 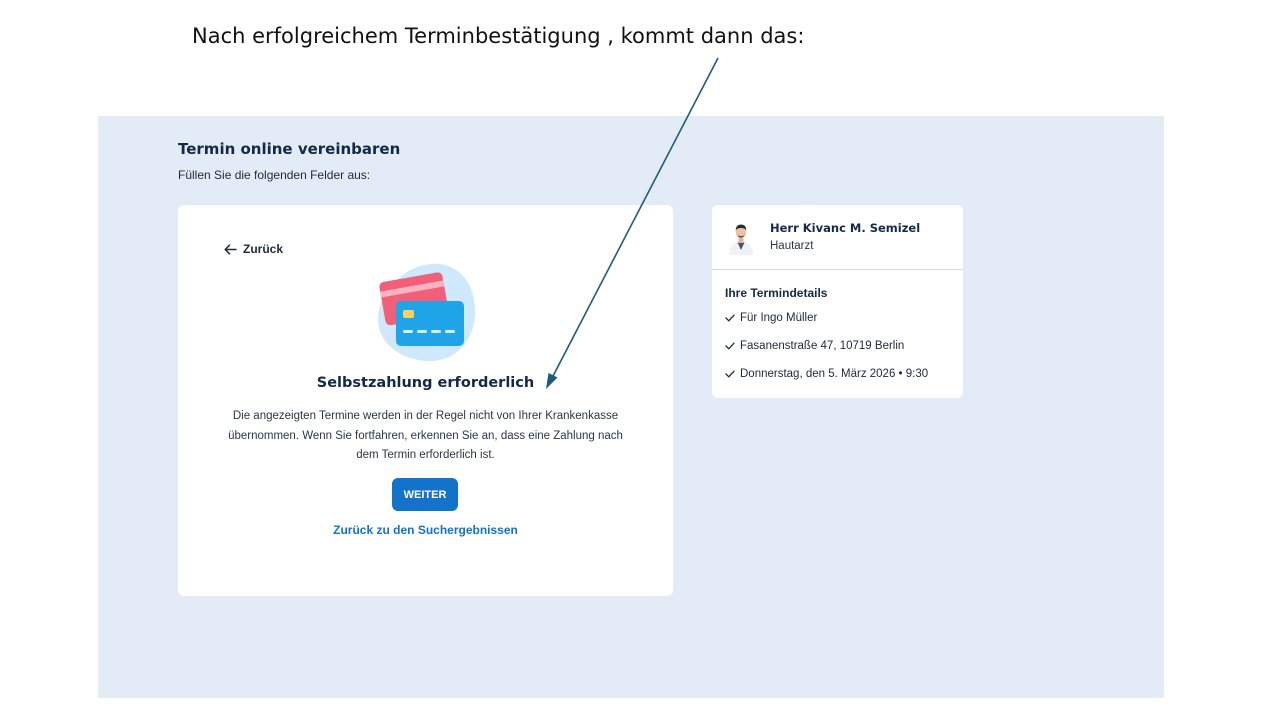 I want to click on back-link: Zurück, so click(x=253, y=249).